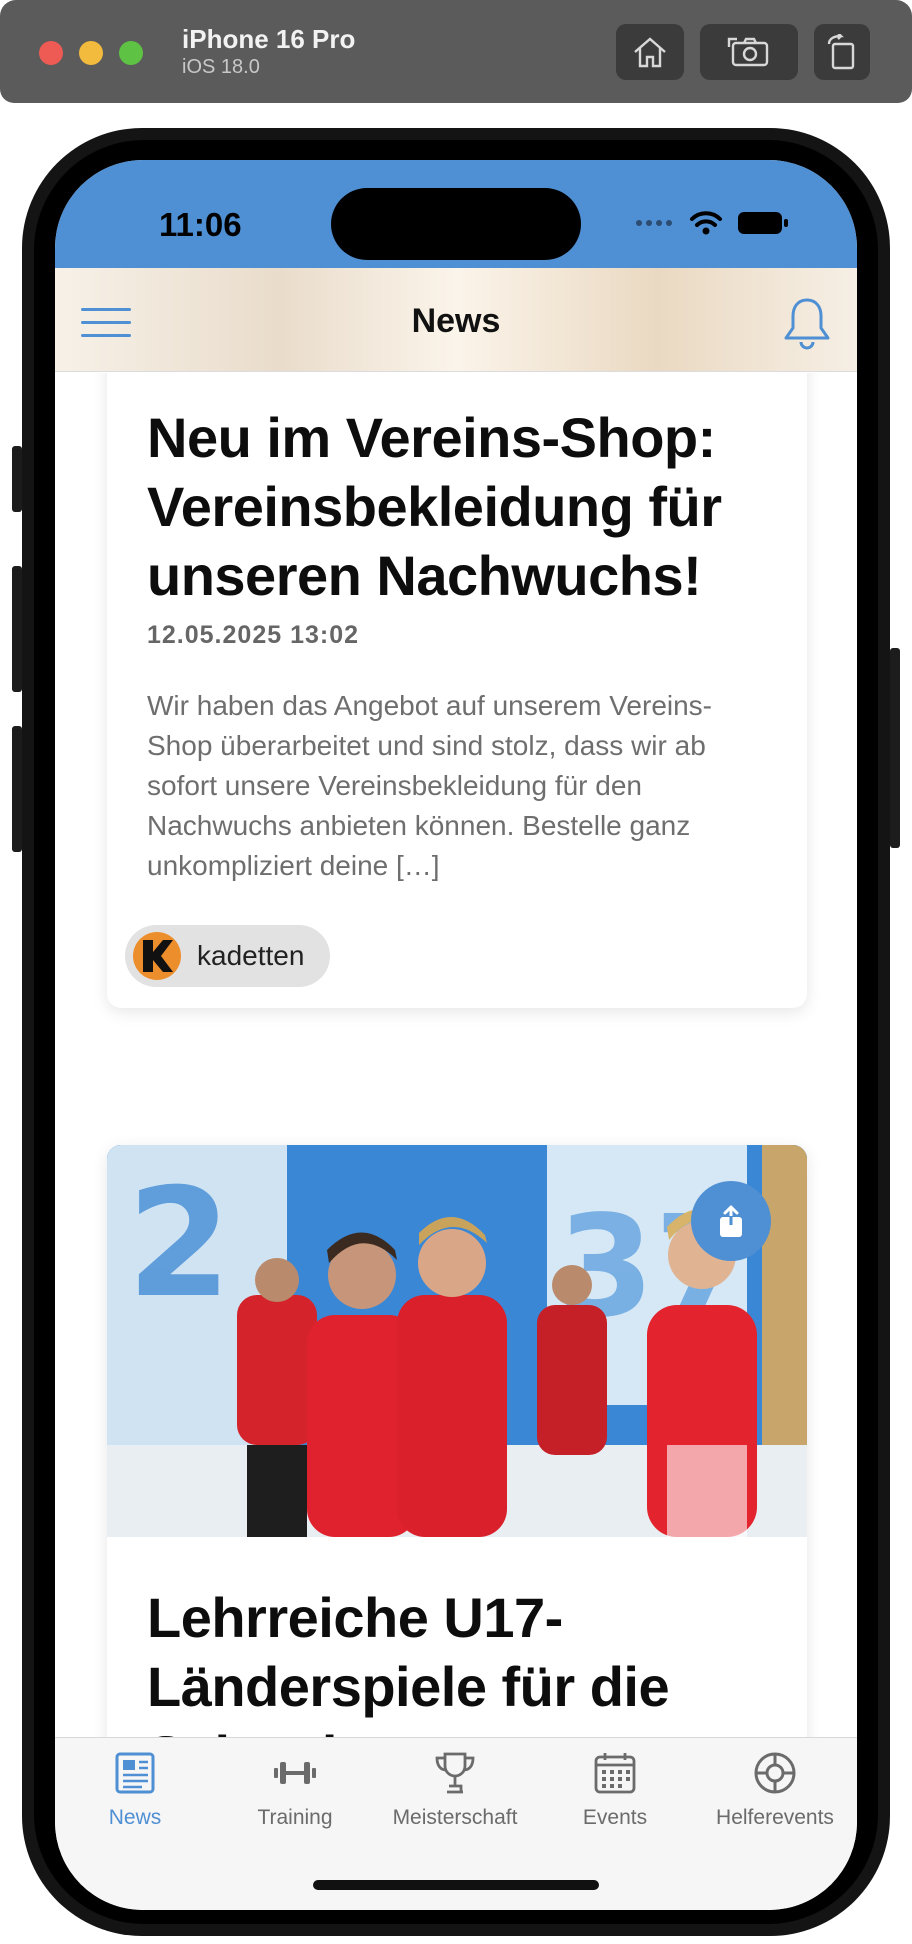 Image resolution: width=912 pixels, height=1944 pixels. Describe the element at coordinates (135, 1817) in the screenshot. I see `tab-label: News` at that location.